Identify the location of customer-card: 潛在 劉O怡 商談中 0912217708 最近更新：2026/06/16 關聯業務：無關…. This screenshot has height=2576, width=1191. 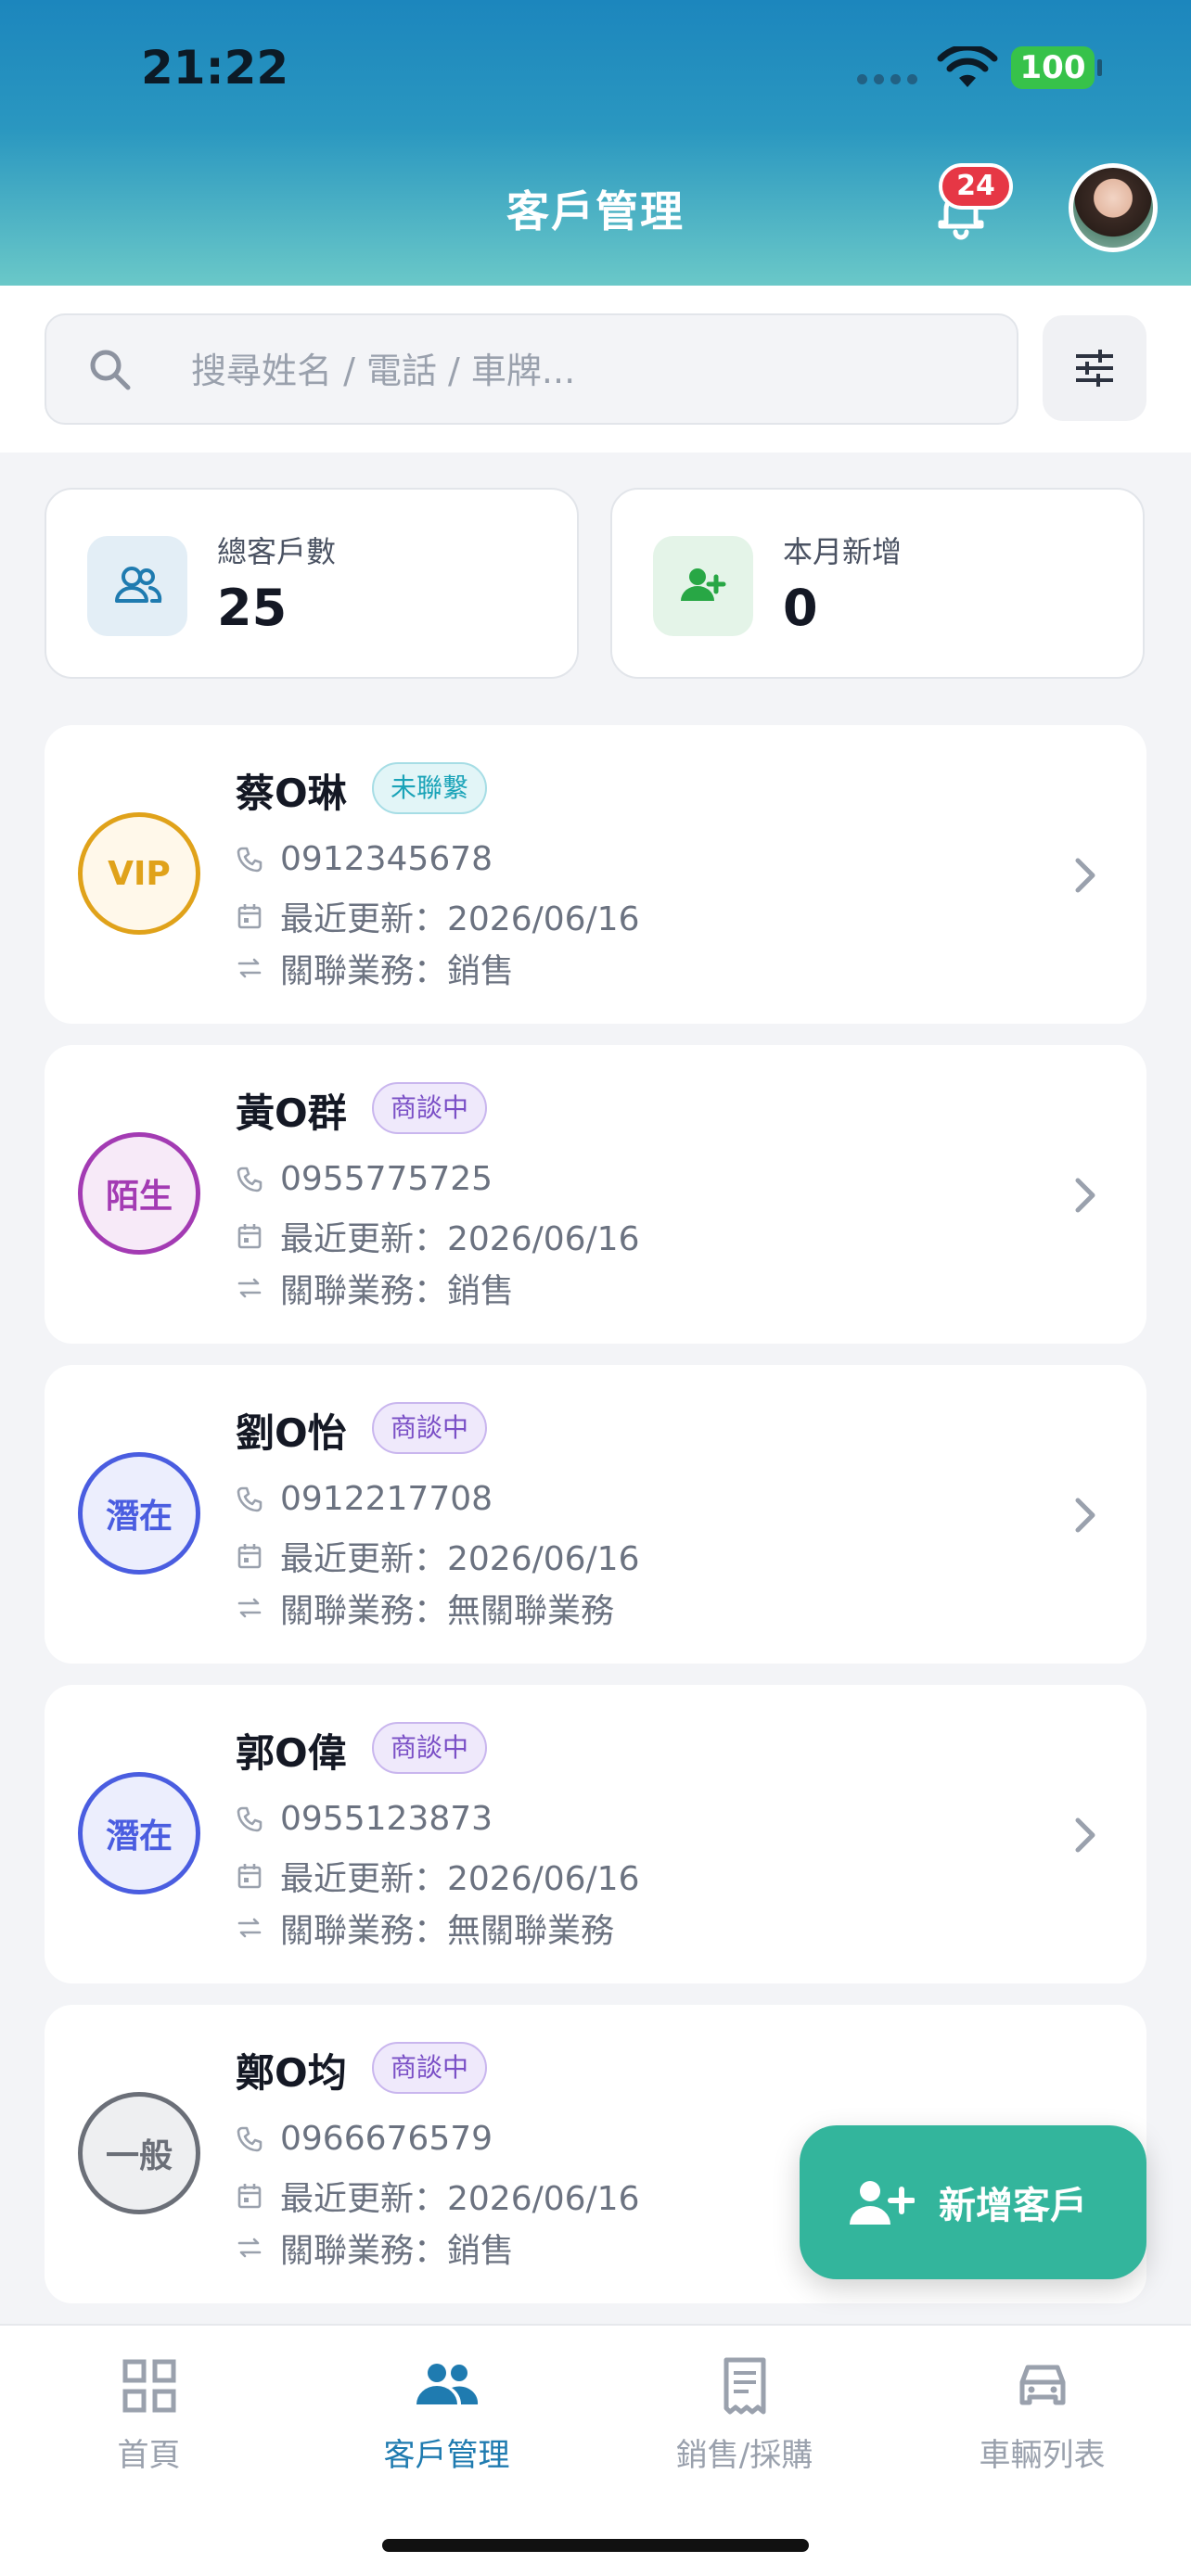
(595, 1514).